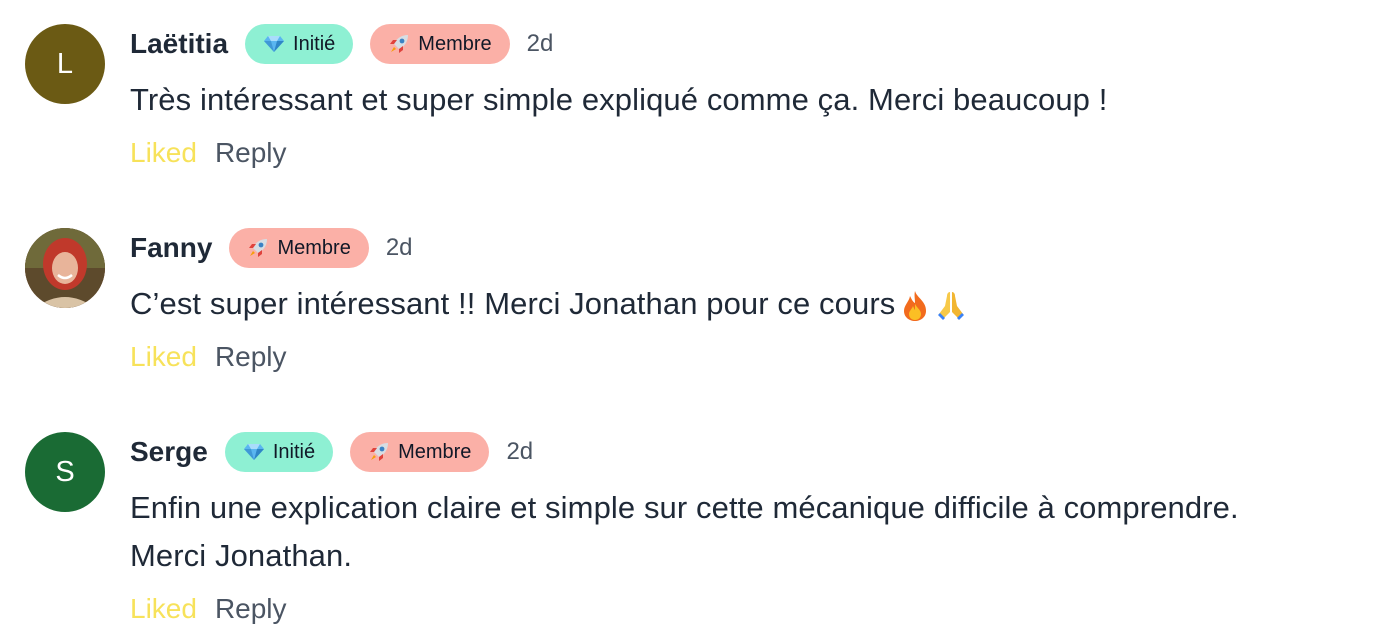 The width and height of the screenshot is (1400, 644). What do you see at coordinates (915, 306) in the screenshot?
I see `fire-icon` at bounding box center [915, 306].